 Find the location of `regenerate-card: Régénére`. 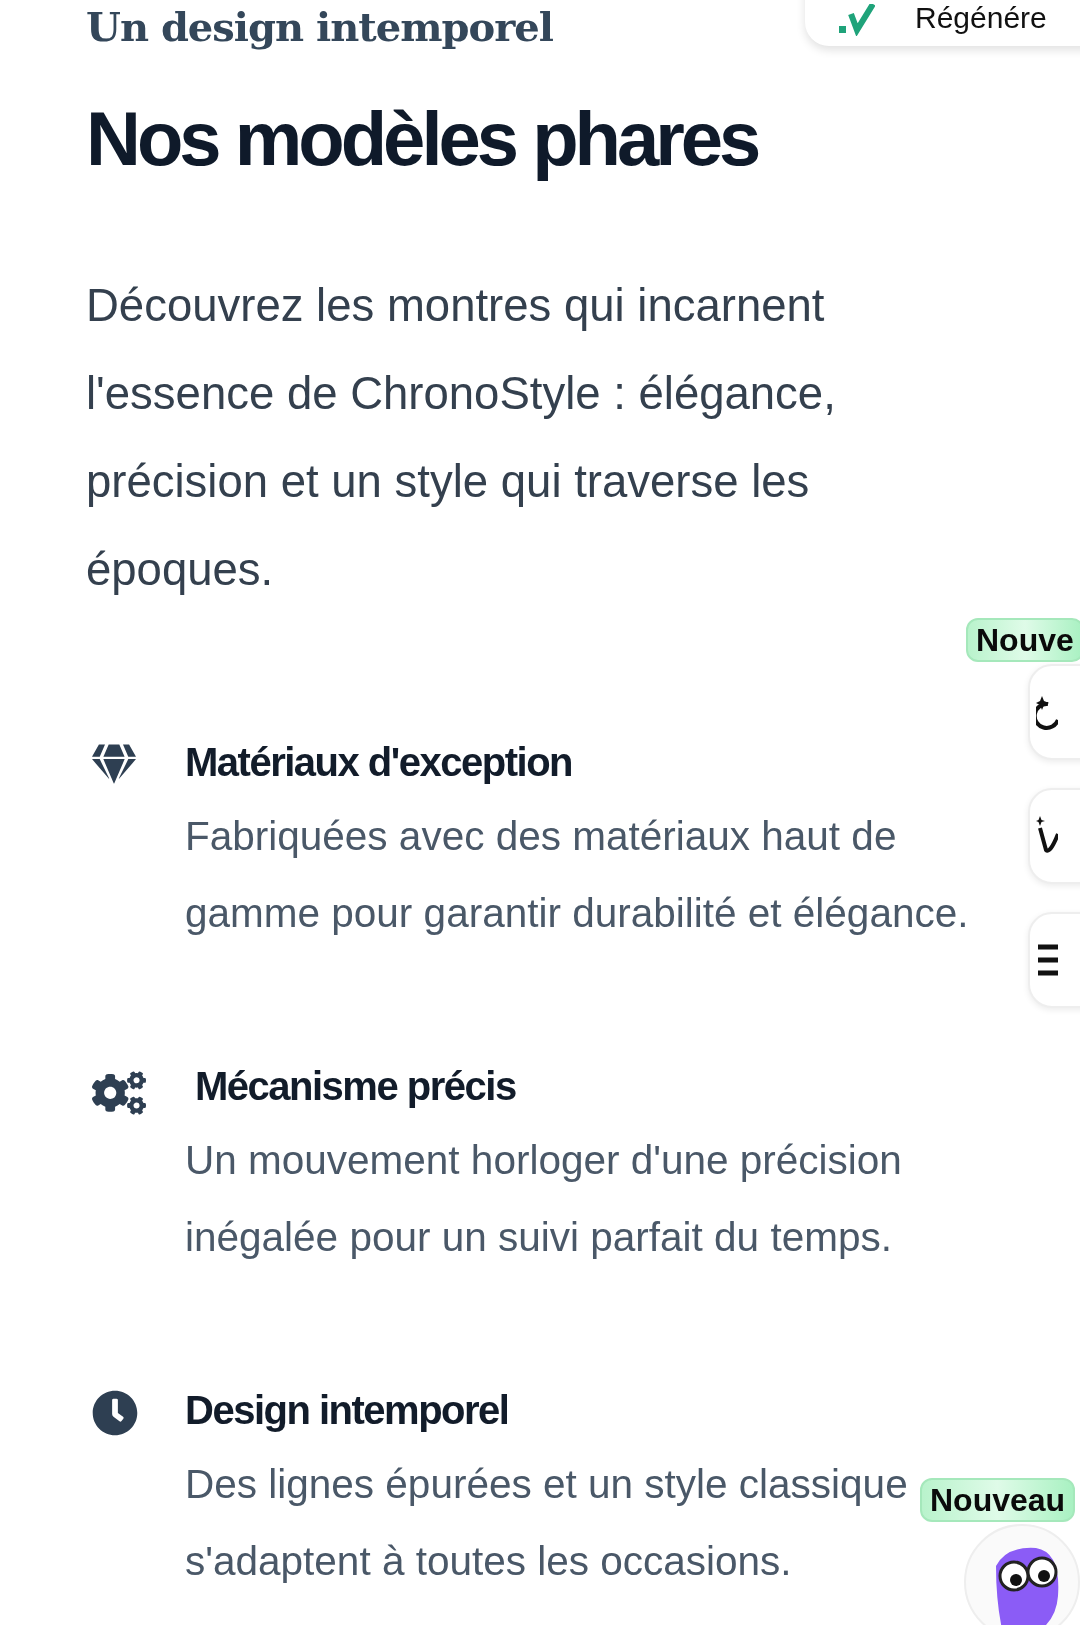

regenerate-card: Régénére is located at coordinates (942, 23).